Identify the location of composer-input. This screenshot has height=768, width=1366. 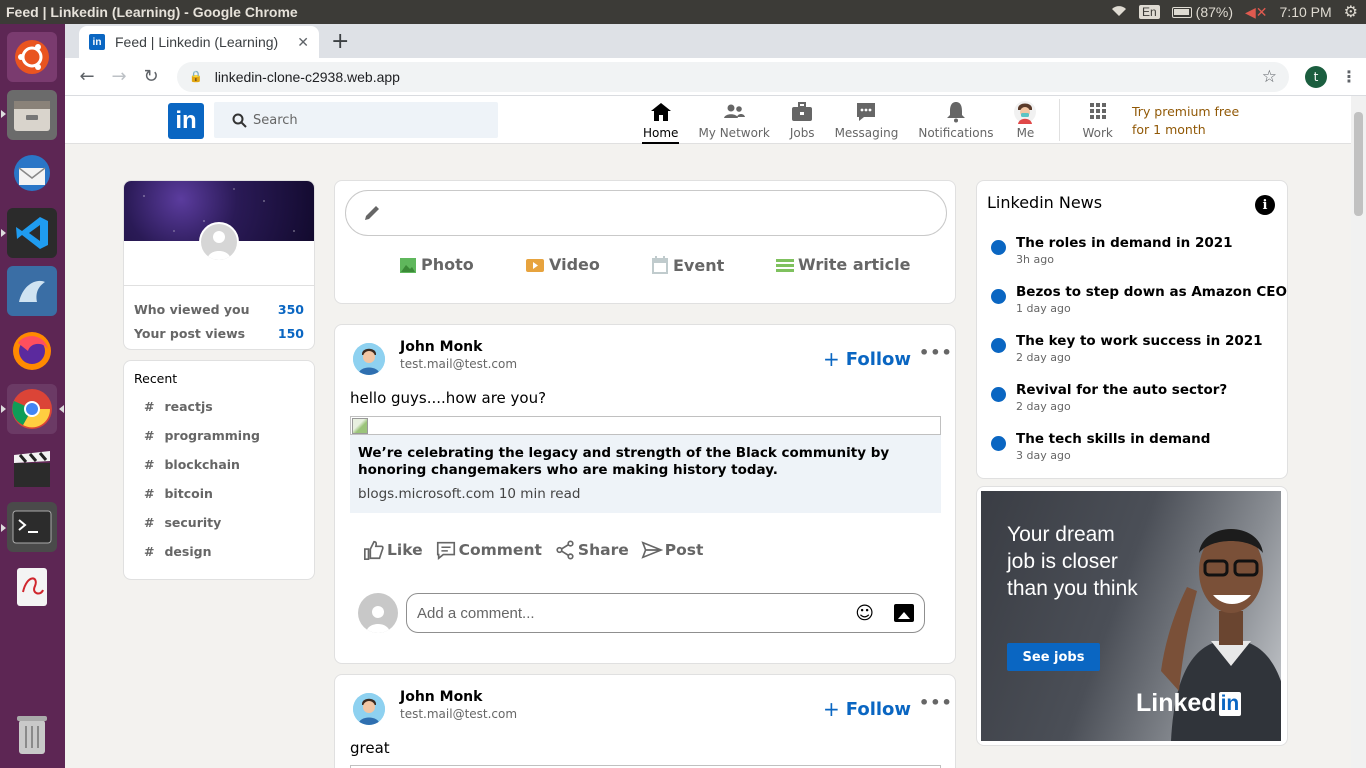
(664, 213).